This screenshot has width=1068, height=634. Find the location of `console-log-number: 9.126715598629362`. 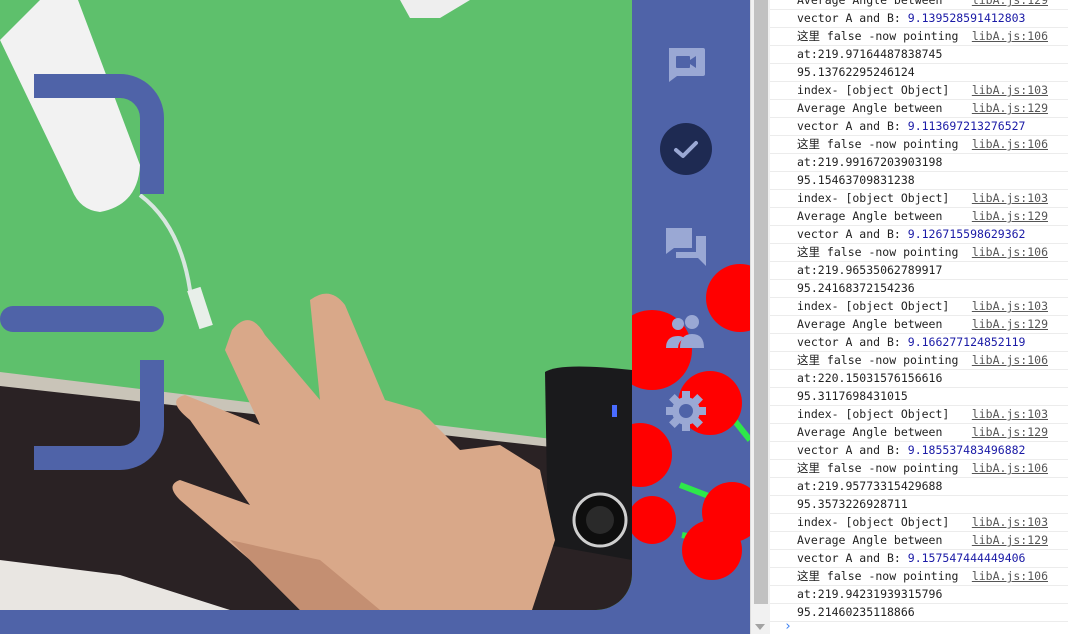

console-log-number: 9.126715598629362 is located at coordinates (966, 234).